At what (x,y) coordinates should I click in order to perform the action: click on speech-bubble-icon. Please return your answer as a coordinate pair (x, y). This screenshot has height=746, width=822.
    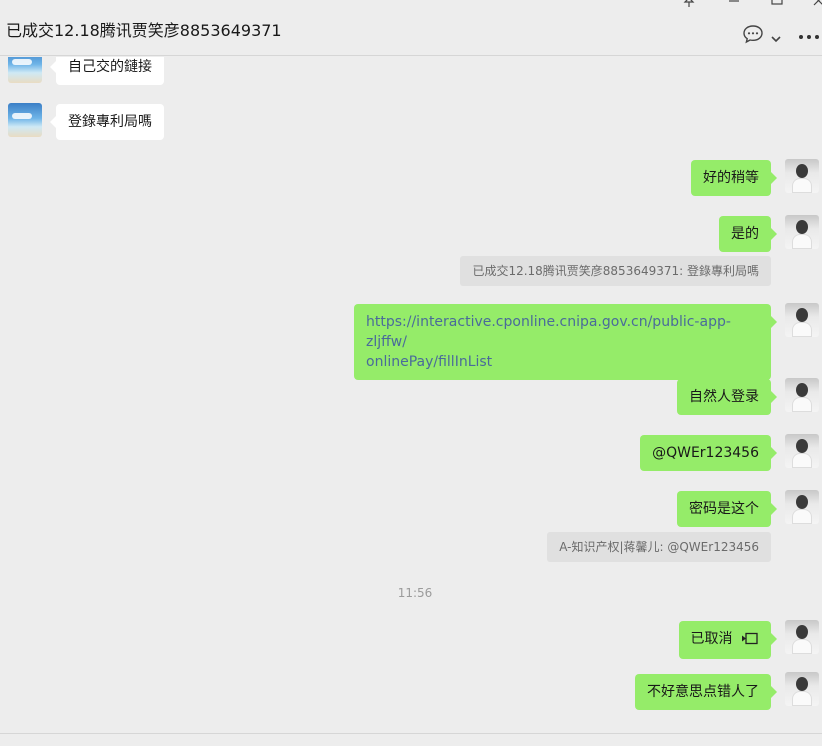
    Looking at the image, I should click on (753, 36).